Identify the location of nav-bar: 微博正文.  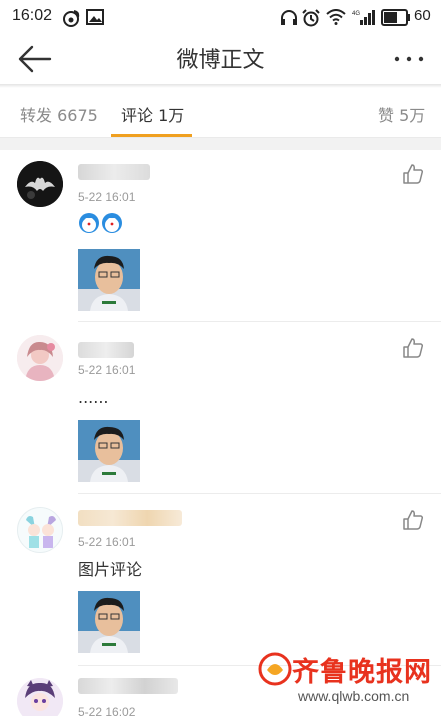
(220, 59).